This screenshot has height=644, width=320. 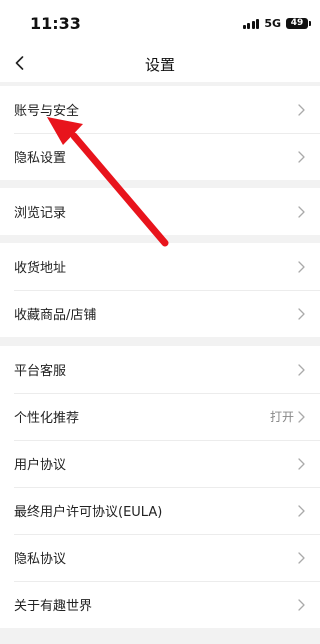 What do you see at coordinates (55, 315) in the screenshot?
I see `settings-item-label: 收藏商品/店铺` at bounding box center [55, 315].